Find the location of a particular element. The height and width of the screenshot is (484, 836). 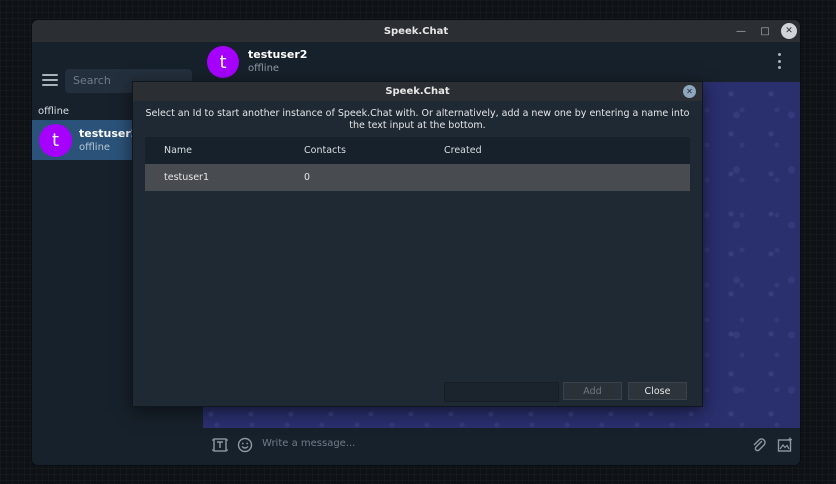

maximize-icon: □ is located at coordinates (765, 31).